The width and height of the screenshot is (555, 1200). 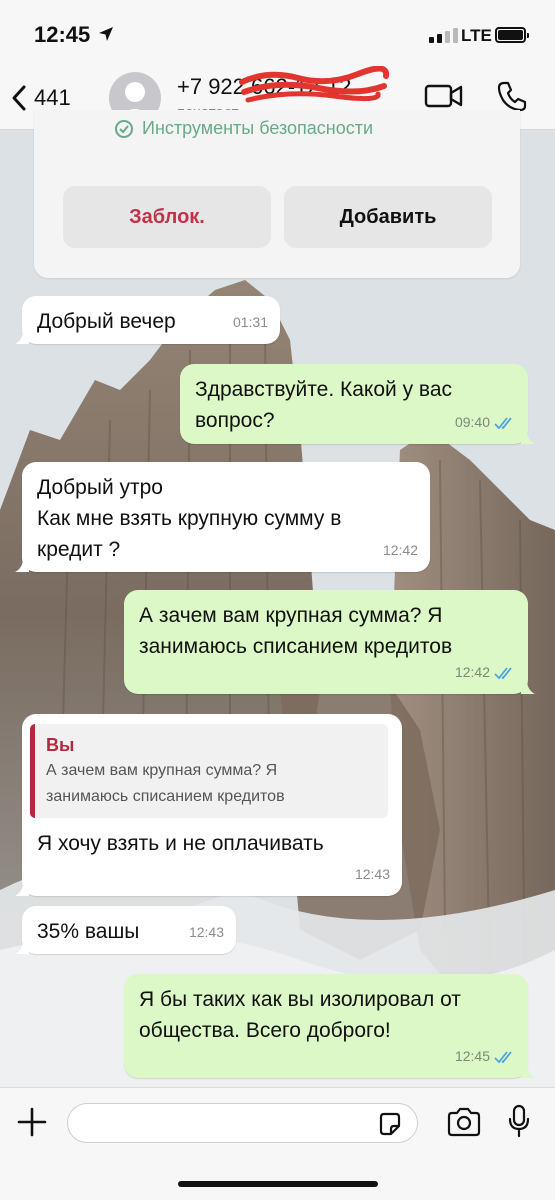 I want to click on video-camera-icon, so click(x=443, y=96).